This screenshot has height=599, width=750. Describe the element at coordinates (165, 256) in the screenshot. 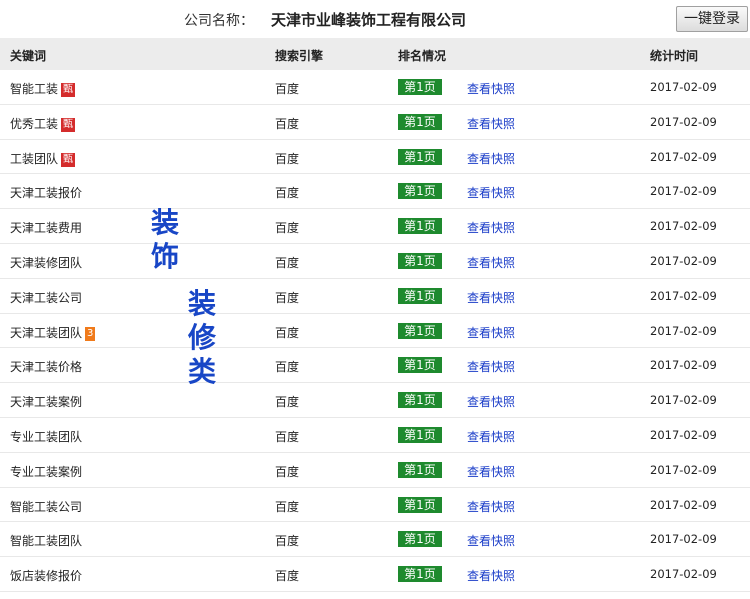

I see `overlay-char: 饰` at that location.